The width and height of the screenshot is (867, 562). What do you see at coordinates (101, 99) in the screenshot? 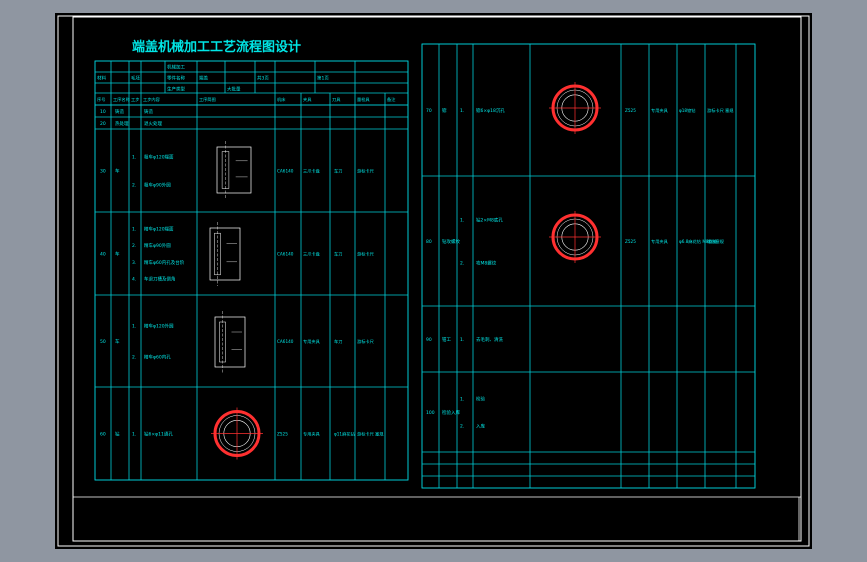
I see `column-header: 序号` at bounding box center [101, 99].